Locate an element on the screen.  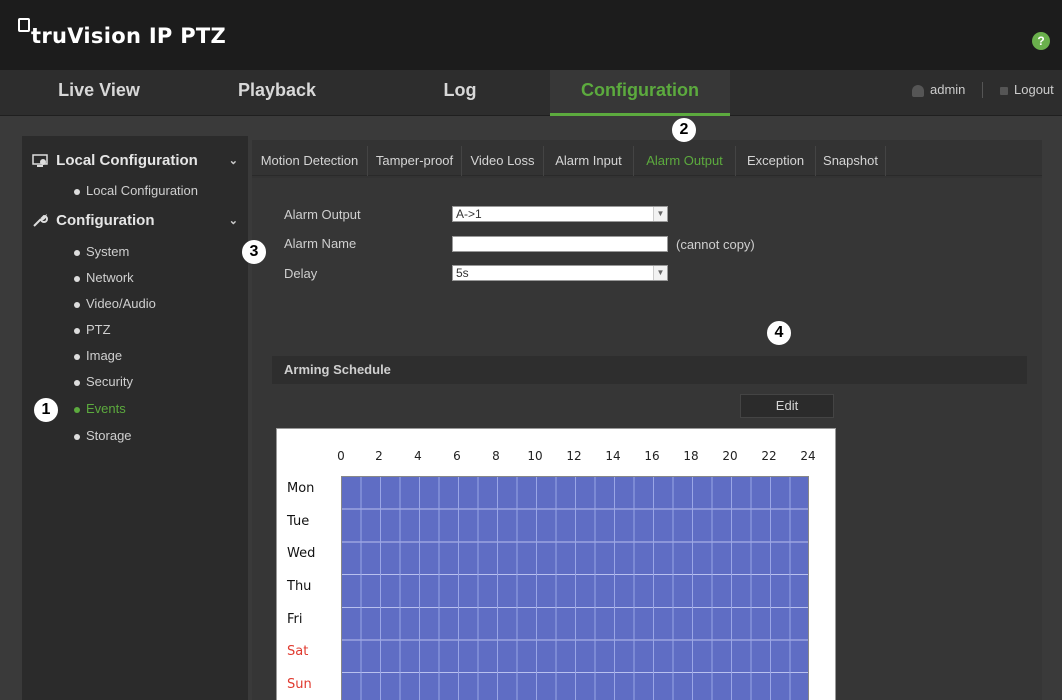
logout-button: Logout is located at coordinates (1027, 89).